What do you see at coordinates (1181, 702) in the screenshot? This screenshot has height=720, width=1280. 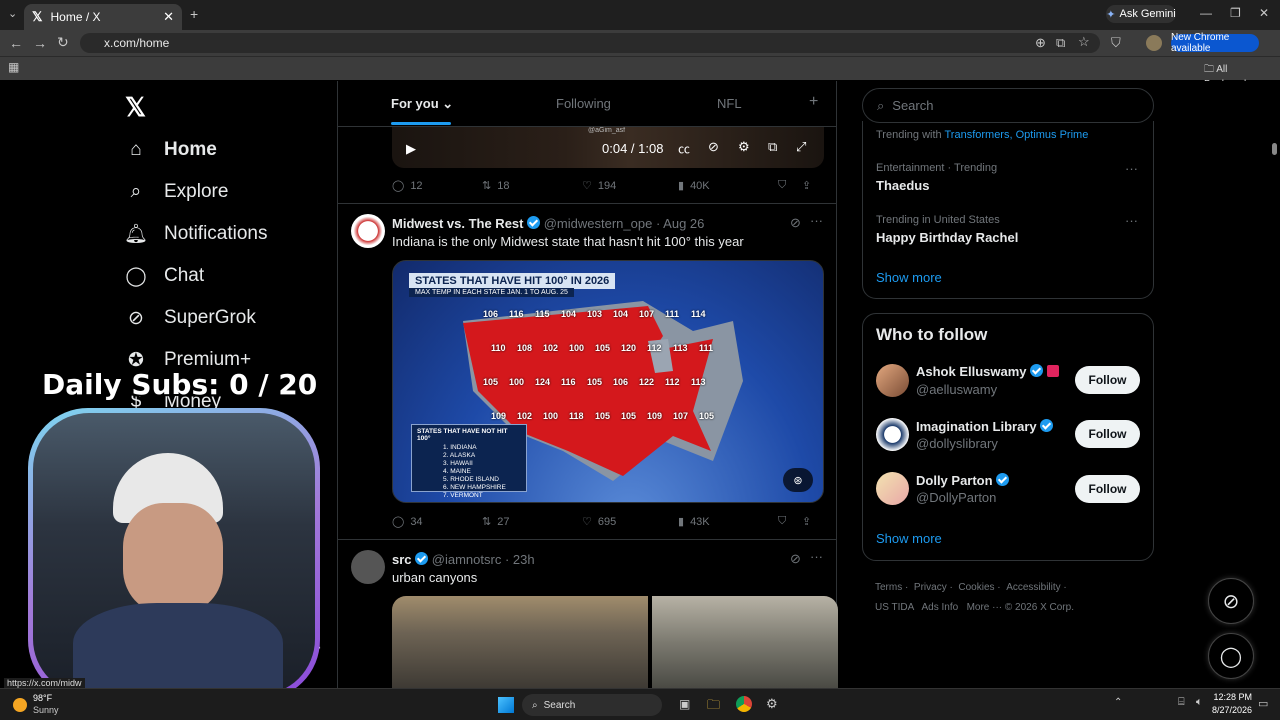 I see `network-icon: ⌸` at bounding box center [1181, 702].